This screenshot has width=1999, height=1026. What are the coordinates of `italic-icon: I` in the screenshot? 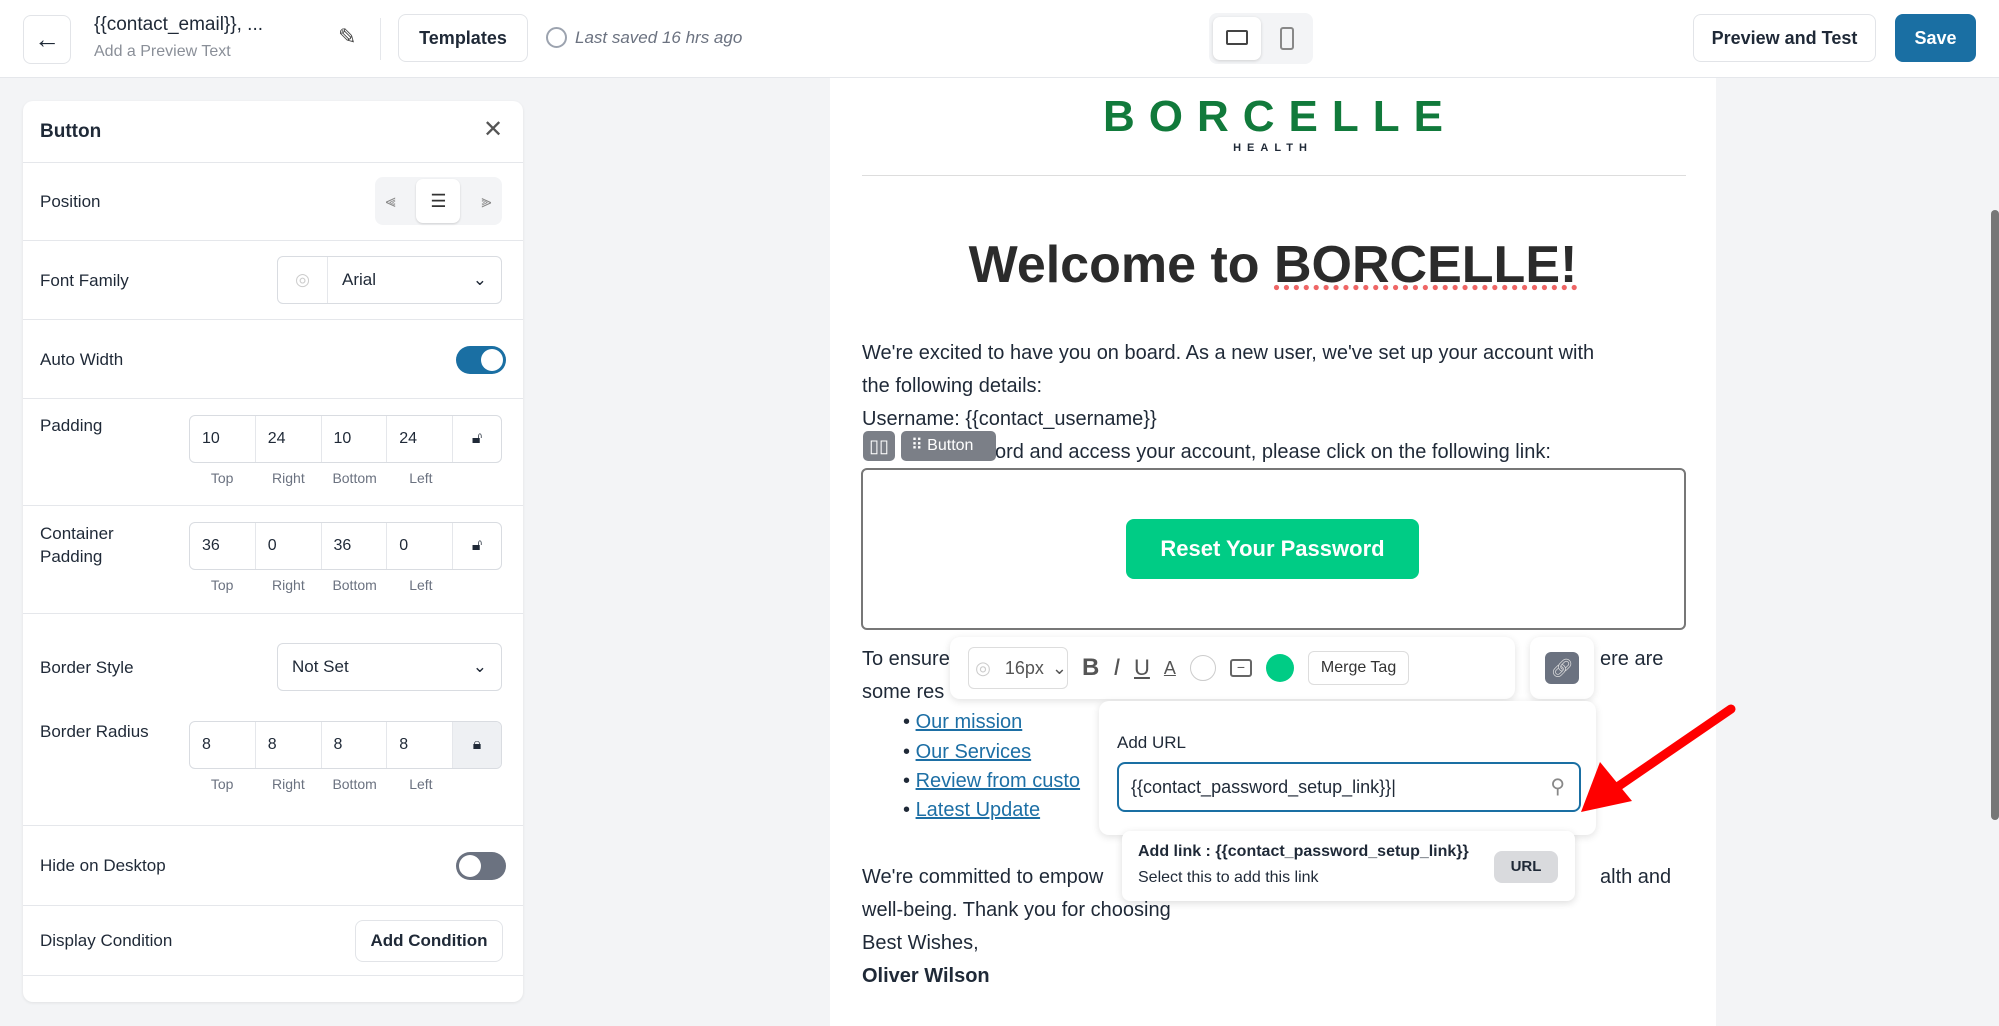 It's located at (1116, 668).